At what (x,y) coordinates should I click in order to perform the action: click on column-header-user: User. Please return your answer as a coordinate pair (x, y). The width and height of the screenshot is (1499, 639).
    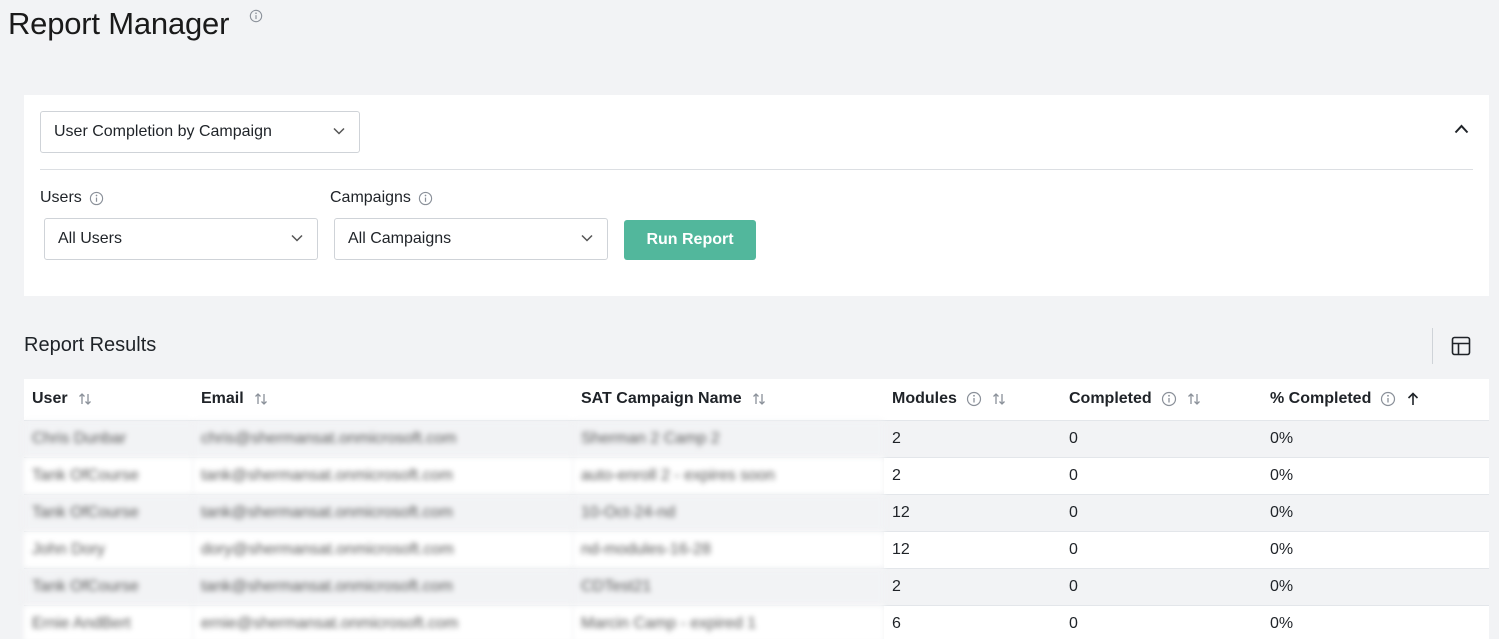
    Looking at the image, I should click on (108, 400).